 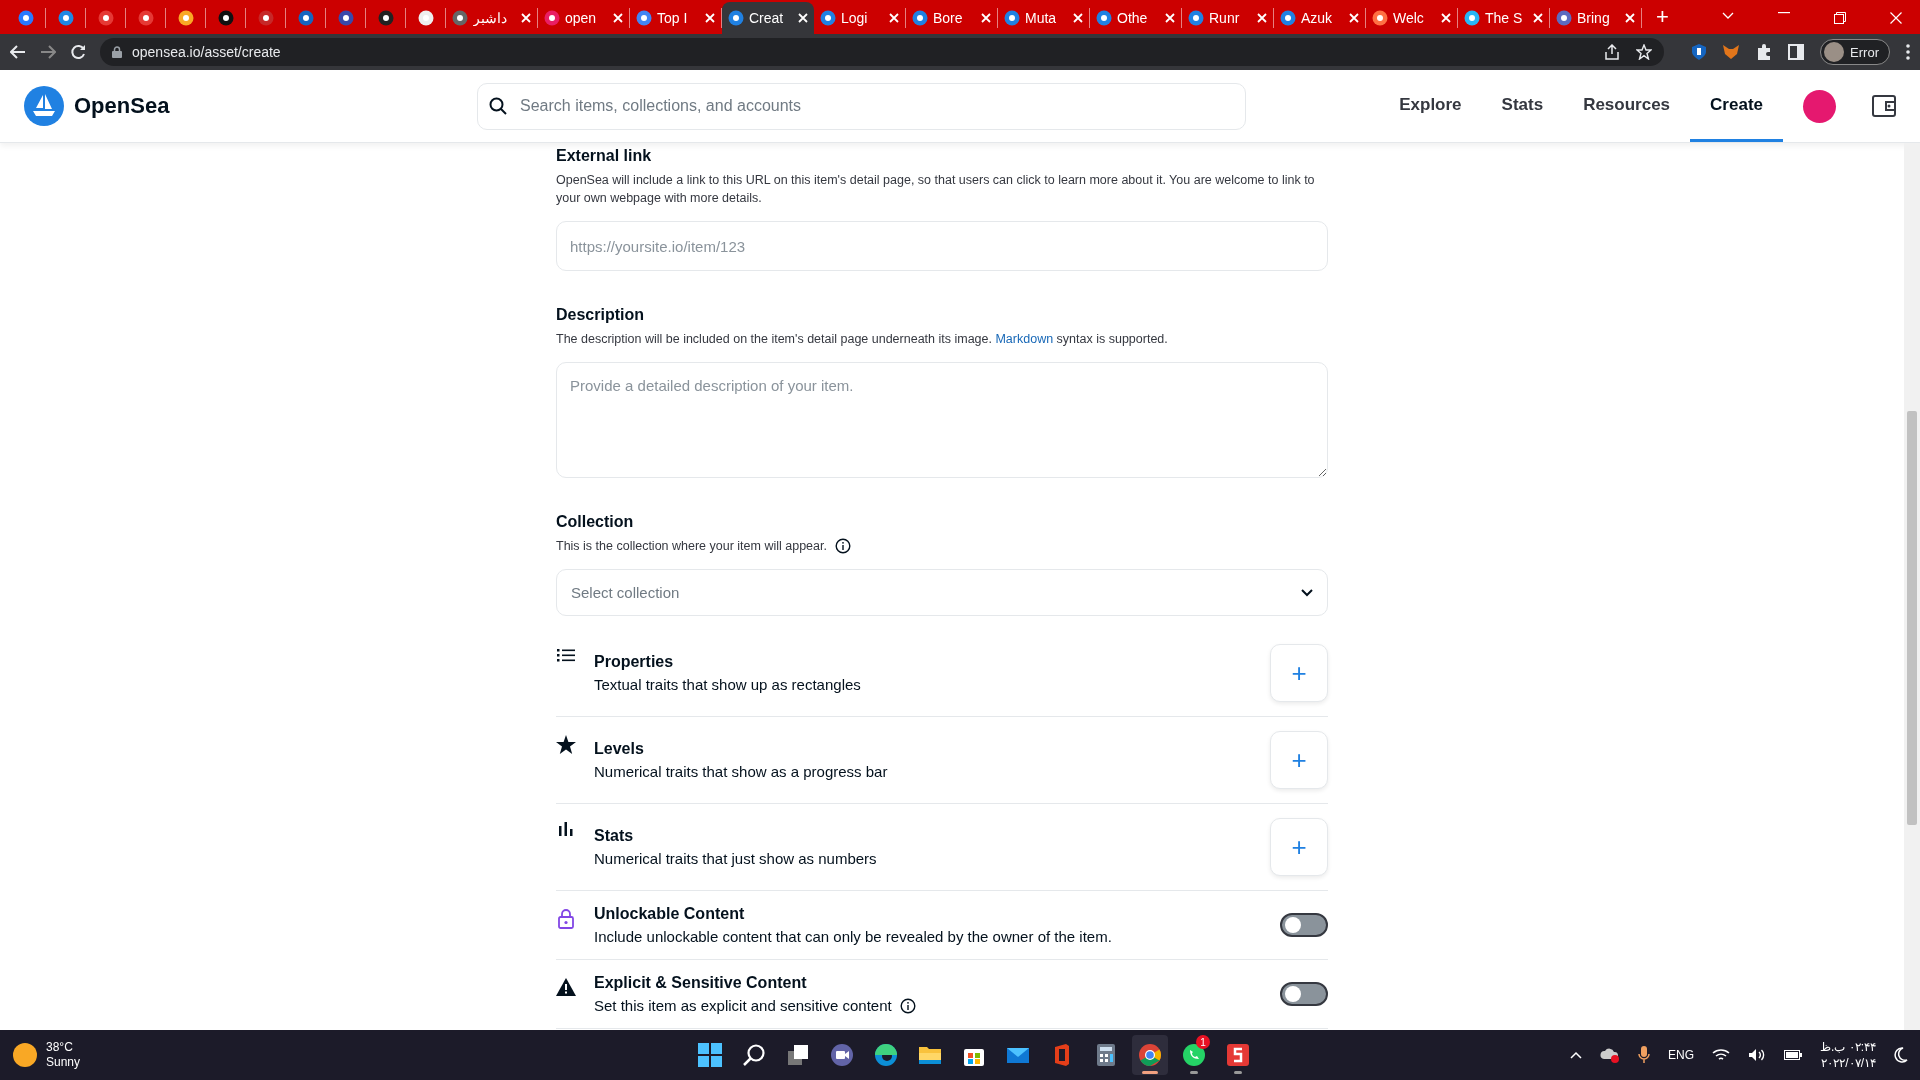 I want to click on scrollbar-thumb, so click(x=1912, y=618).